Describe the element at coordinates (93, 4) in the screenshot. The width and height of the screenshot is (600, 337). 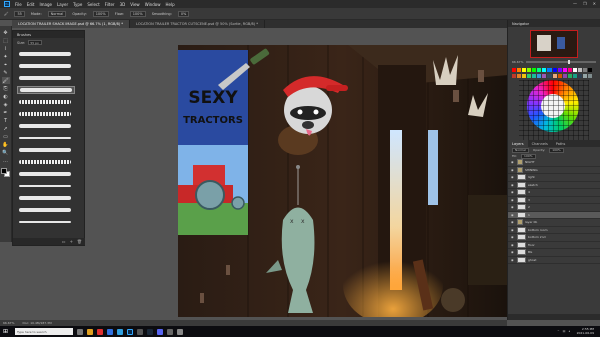
I see `menu-select: Select` at that location.